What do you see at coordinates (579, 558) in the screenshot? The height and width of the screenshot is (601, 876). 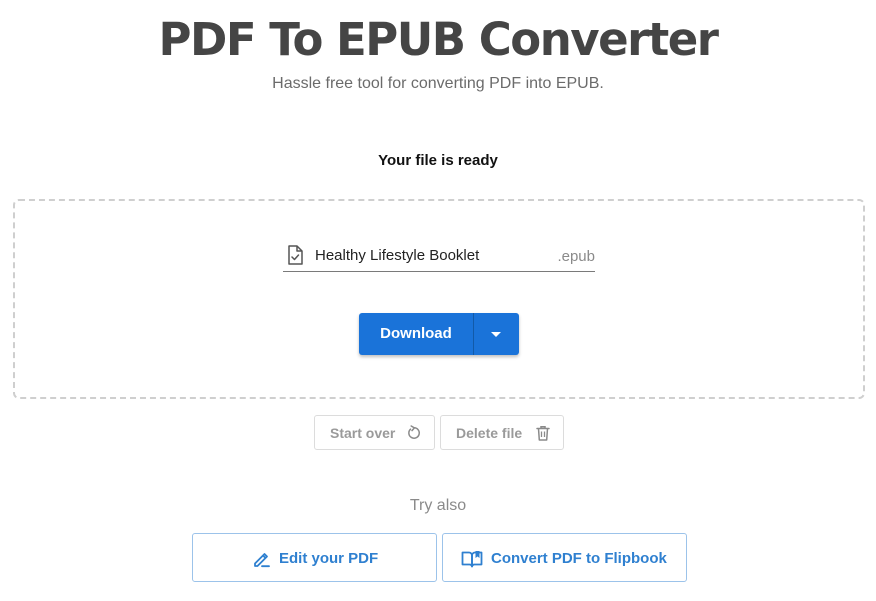 I see `convert-flipbook-label: Convert PDF to Flipbook` at bounding box center [579, 558].